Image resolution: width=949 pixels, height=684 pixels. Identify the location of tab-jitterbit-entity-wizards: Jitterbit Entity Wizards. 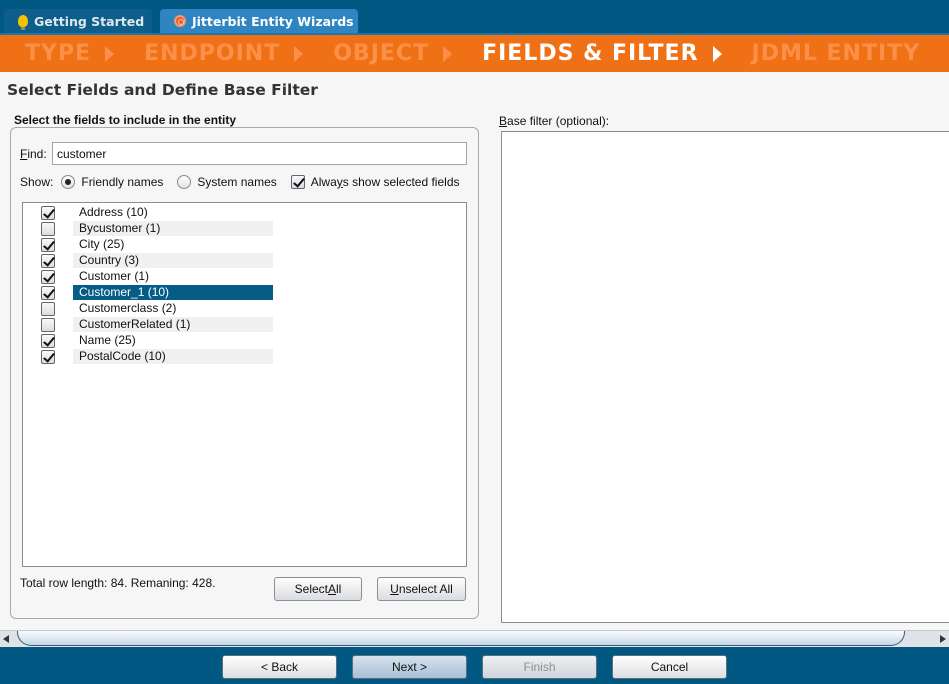
(259, 21).